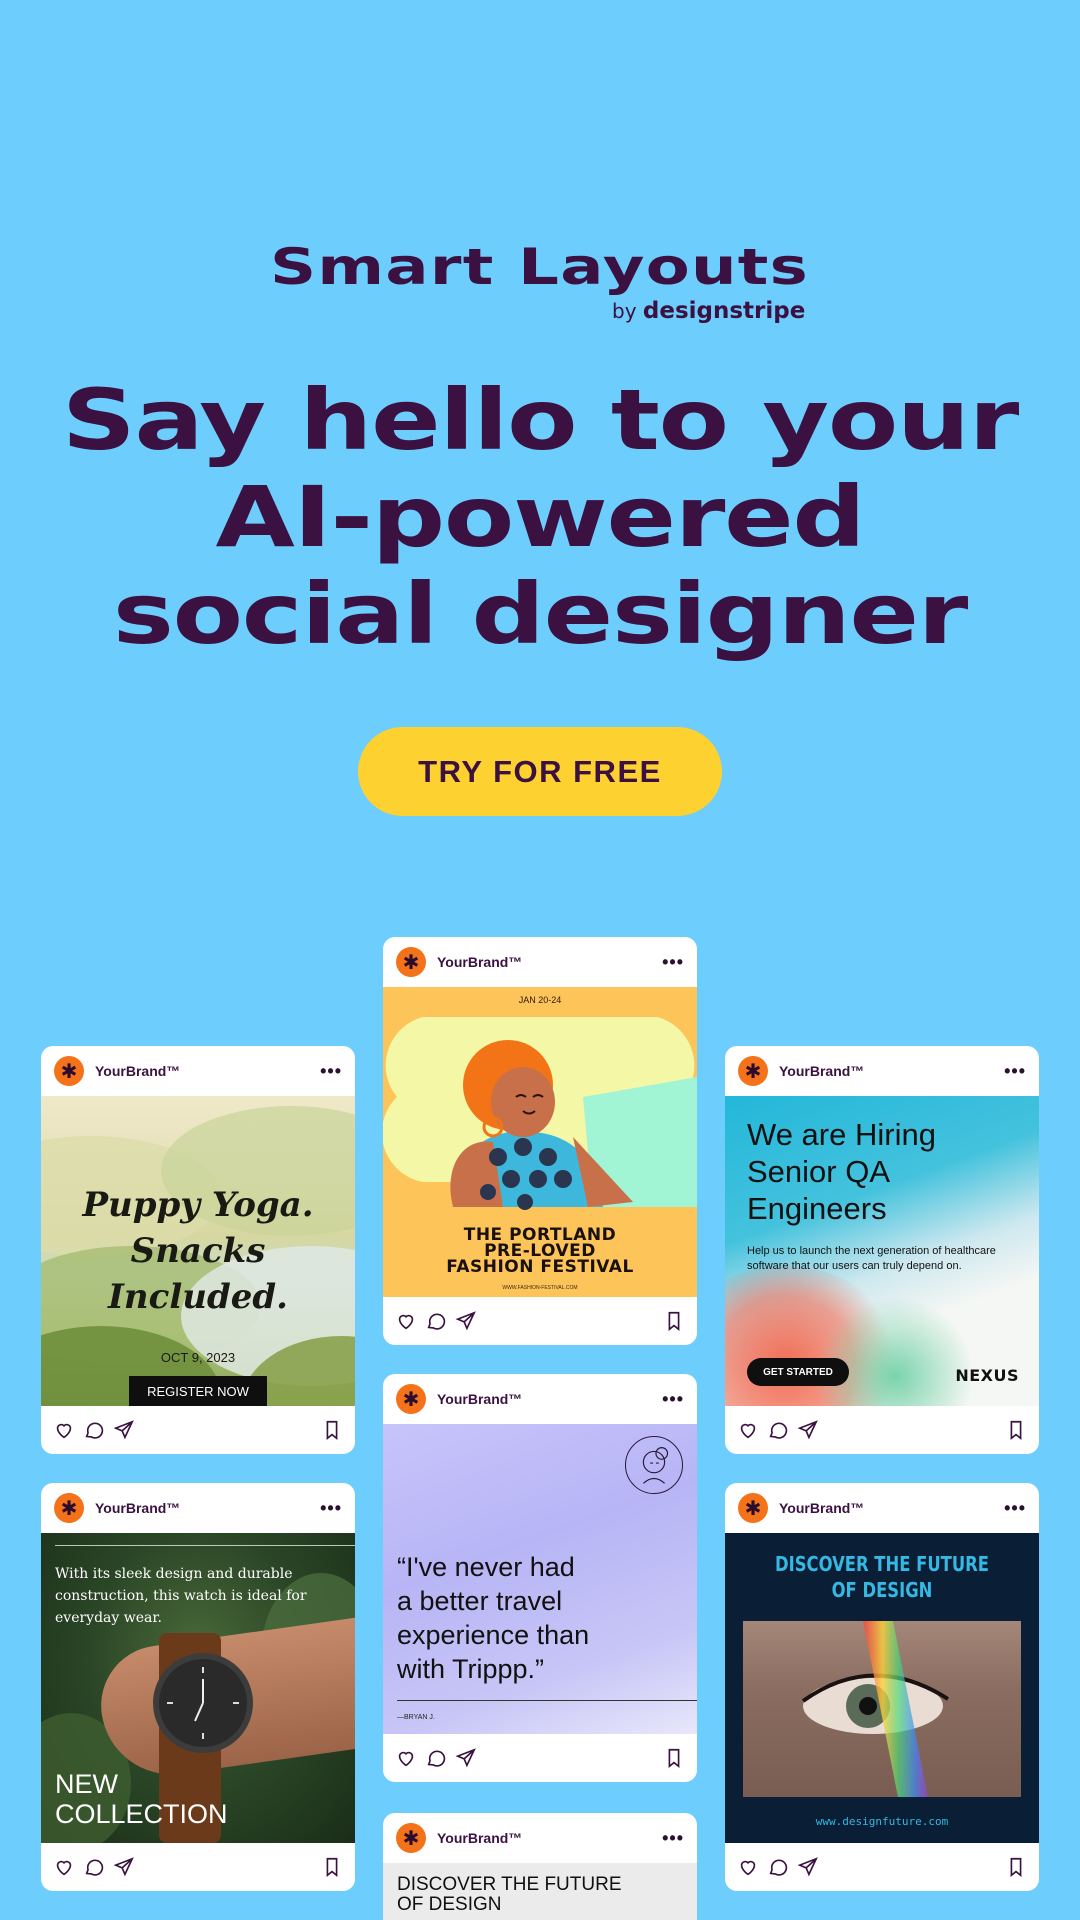 The height and width of the screenshot is (1920, 1080). I want to click on post-title: NEW COLLECTION, so click(141, 1799).